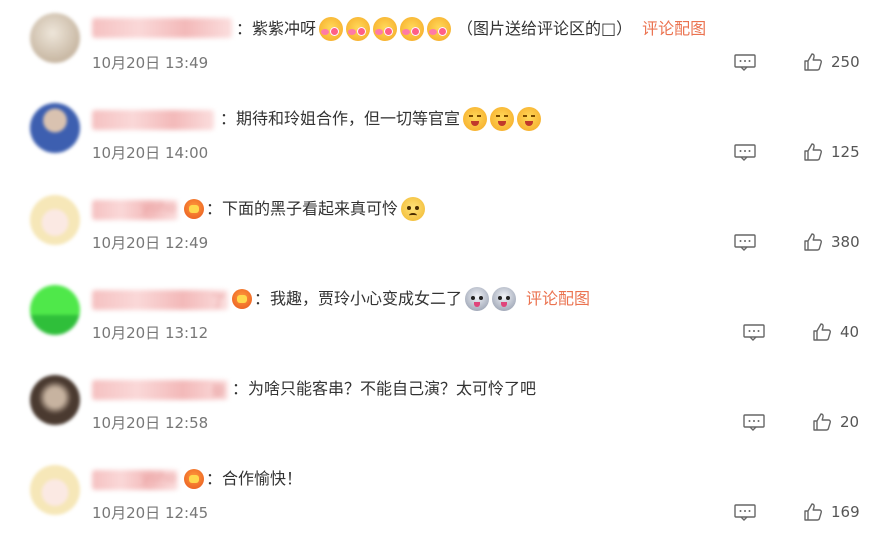 This screenshot has height=540, width=892. What do you see at coordinates (545, 28) in the screenshot?
I see `comment-suffix: （图片送给评论区的□）` at bounding box center [545, 28].